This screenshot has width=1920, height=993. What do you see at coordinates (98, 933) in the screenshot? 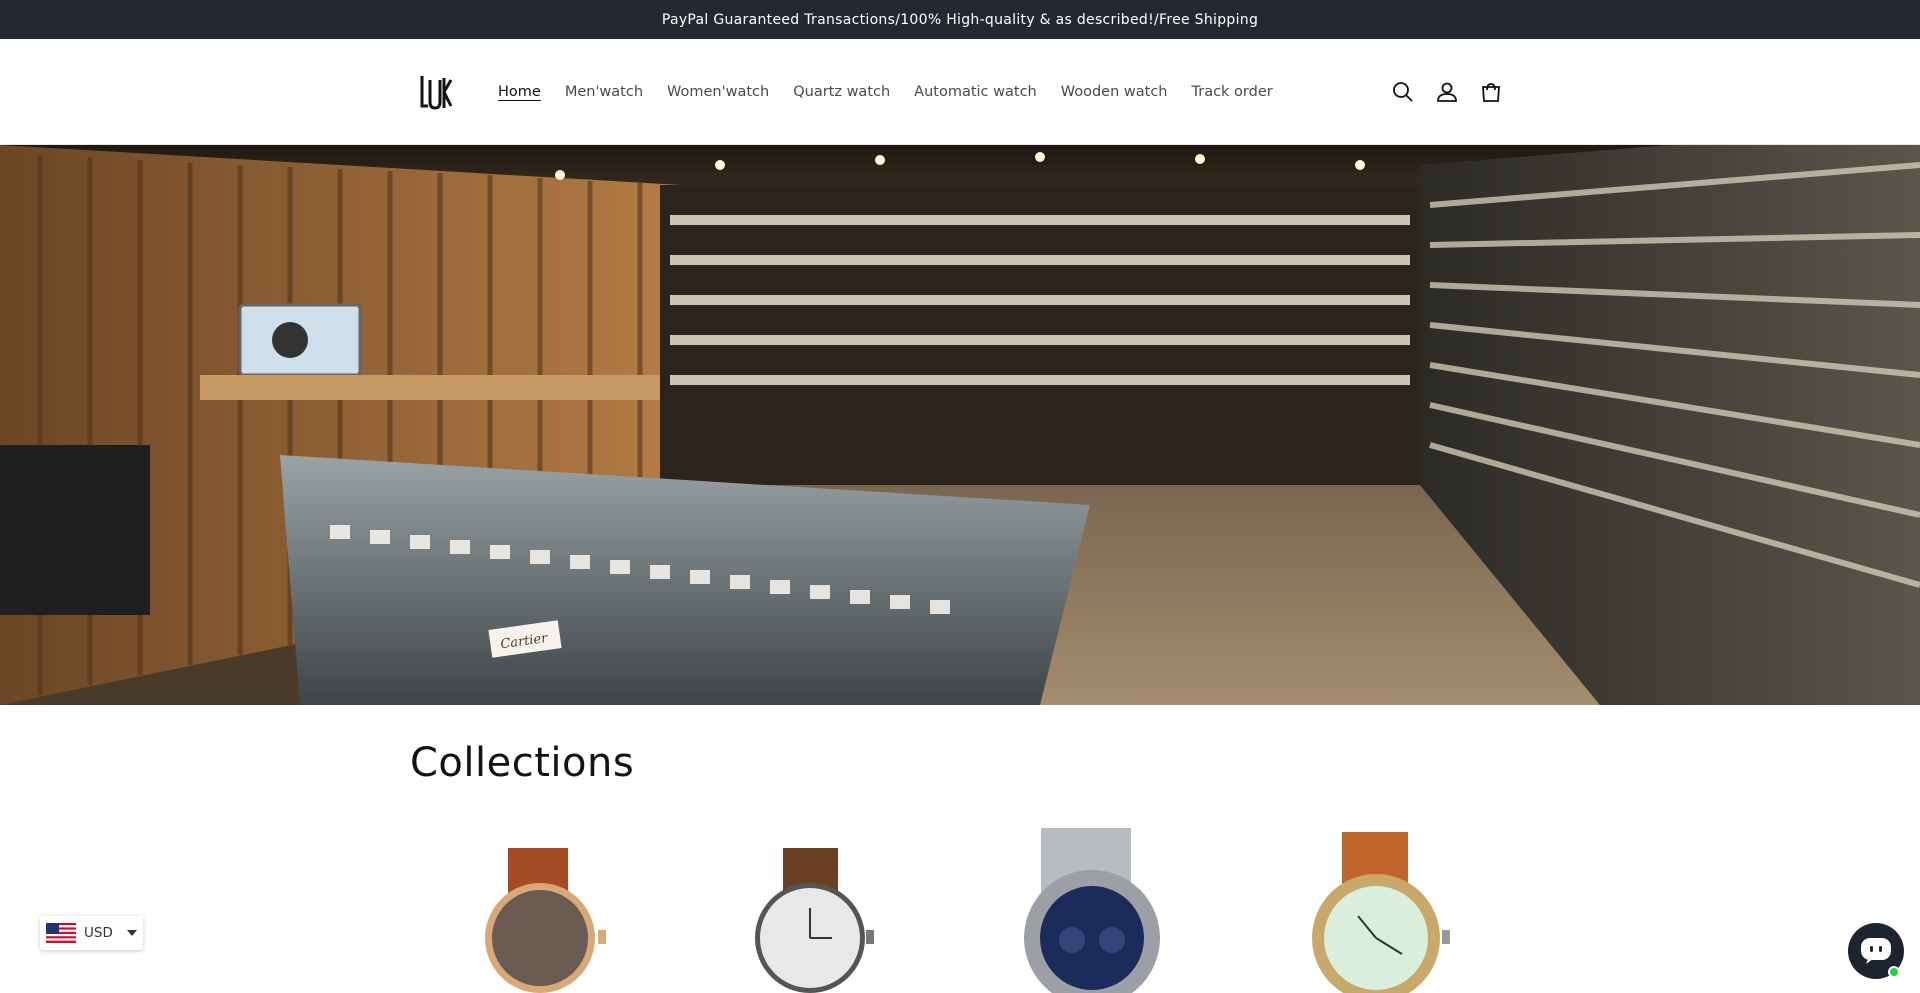
I see `currency-code: USD` at bounding box center [98, 933].